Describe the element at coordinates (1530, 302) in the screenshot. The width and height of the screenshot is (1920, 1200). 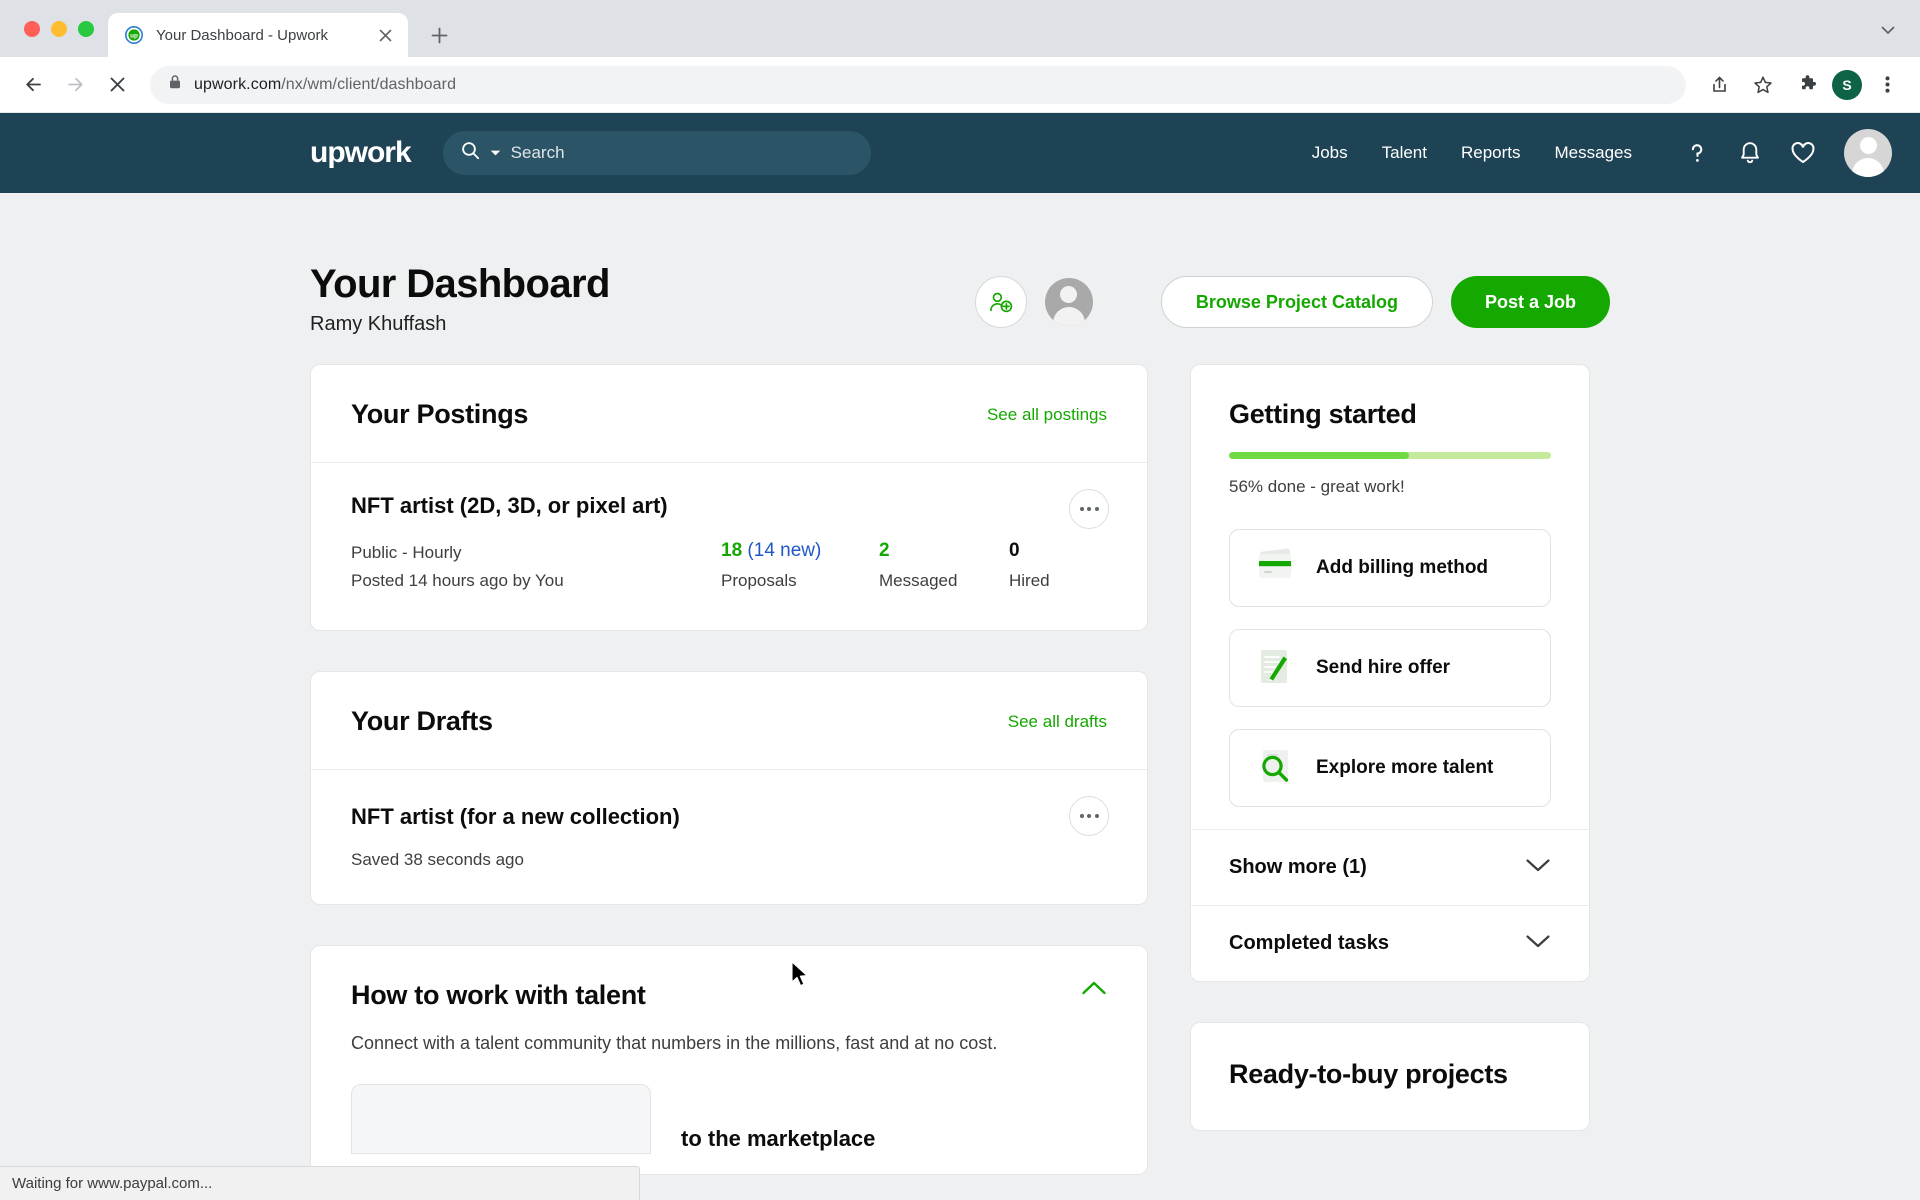
I see `post-a-job-button: Post a Job` at that location.